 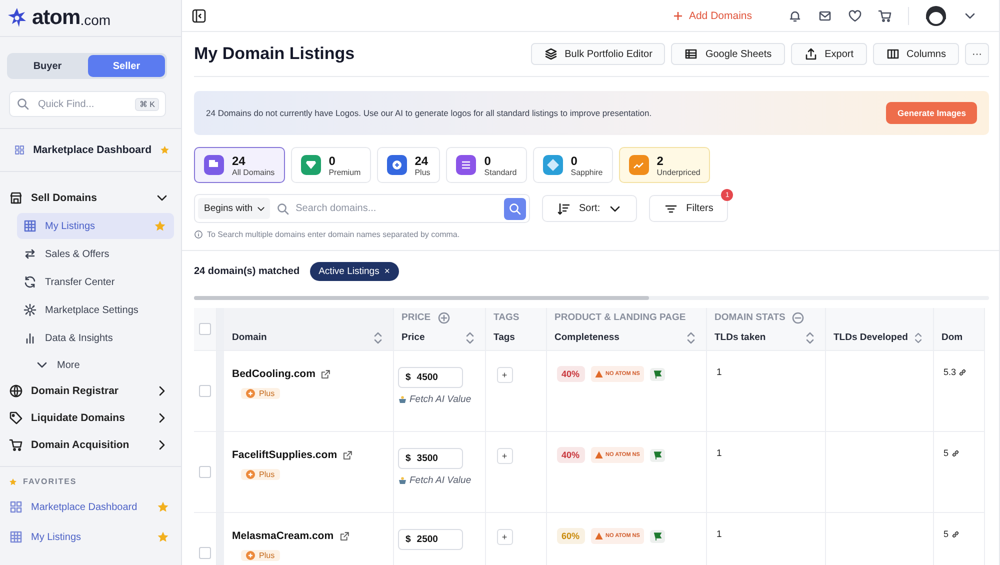 What do you see at coordinates (591, 298) in the screenshot?
I see `horizontal-scrollbar` at bounding box center [591, 298].